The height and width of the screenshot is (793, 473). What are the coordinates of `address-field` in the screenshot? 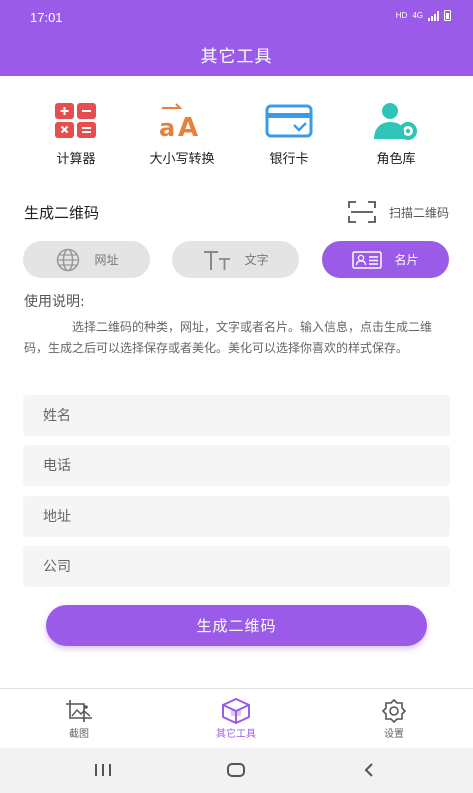 It's located at (236, 516).